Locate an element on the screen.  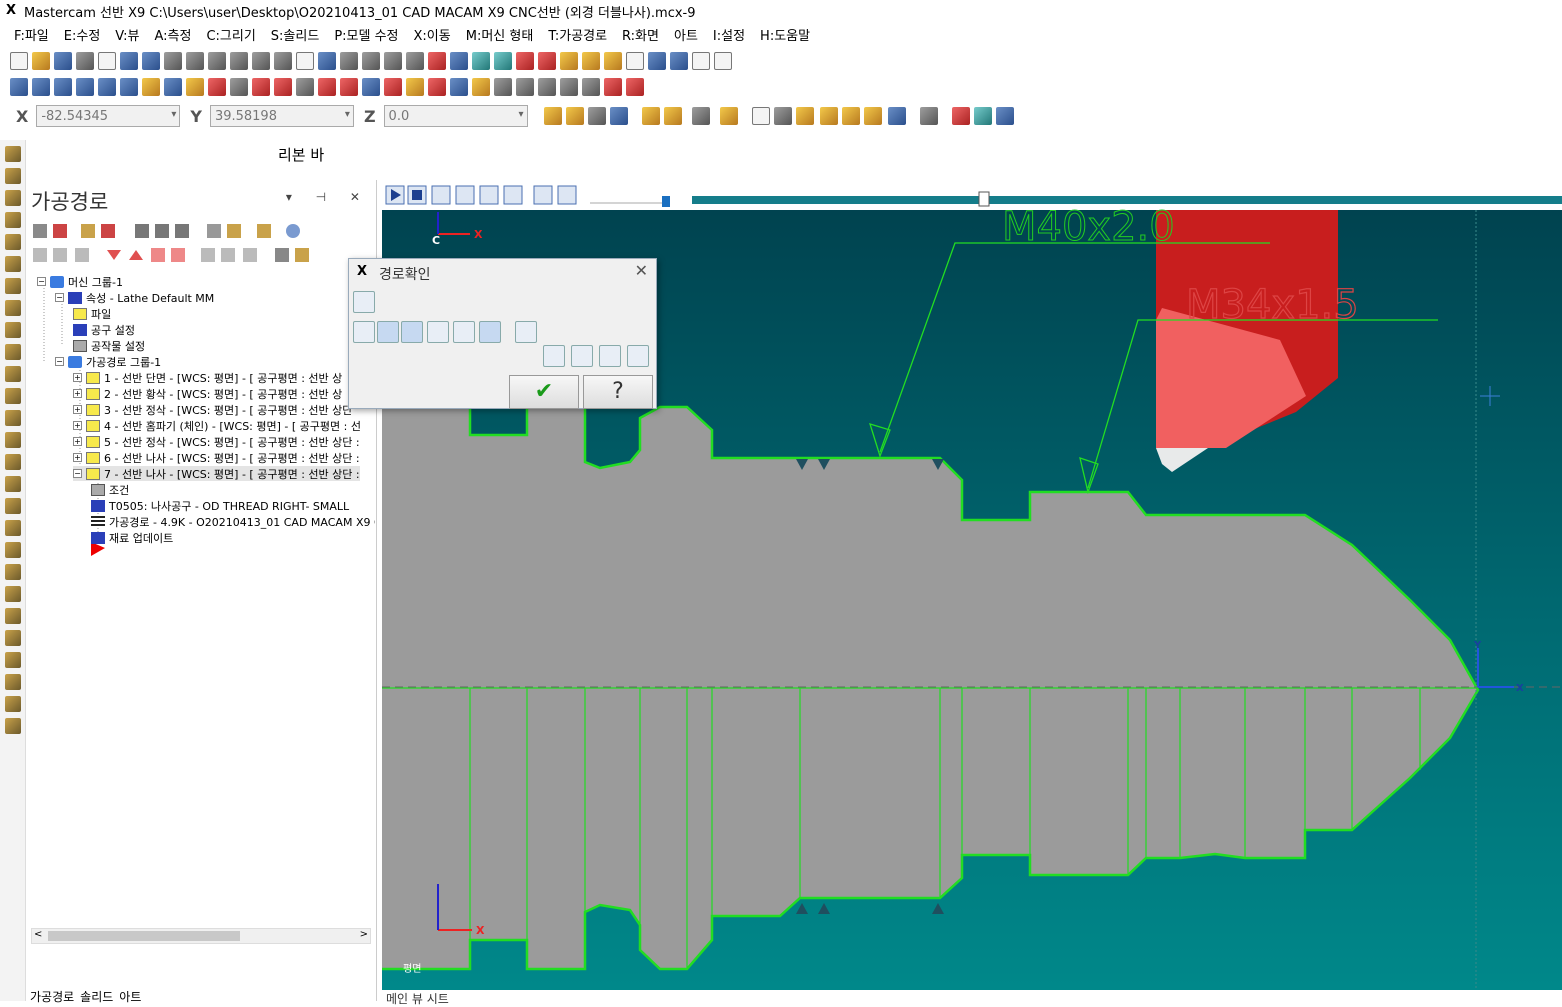
tree-item: +3 - 선반 정삭 - [WCS: 평면] - [ 공구평면 : 선반 상단 is located at coordinates (212, 409).